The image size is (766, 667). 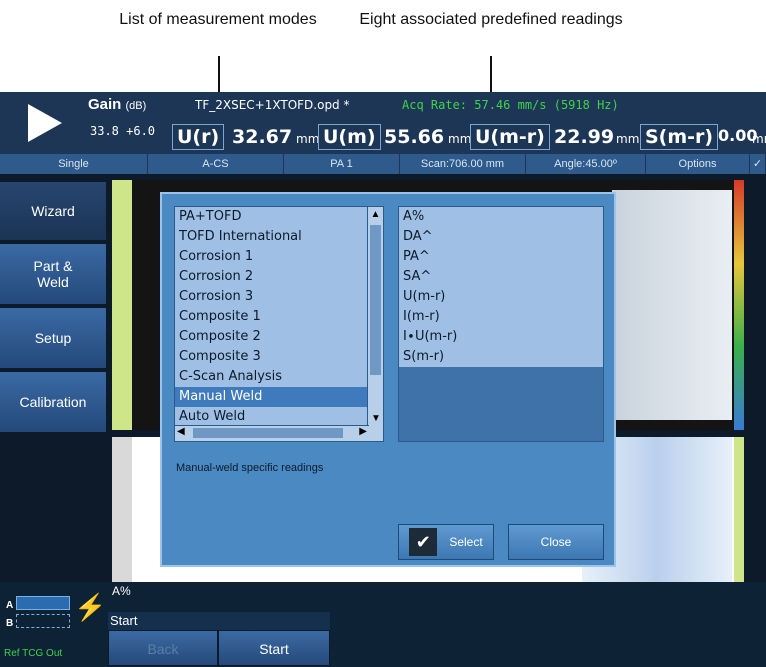 I want to click on reading-list-item: I(m-r), so click(x=421, y=316).